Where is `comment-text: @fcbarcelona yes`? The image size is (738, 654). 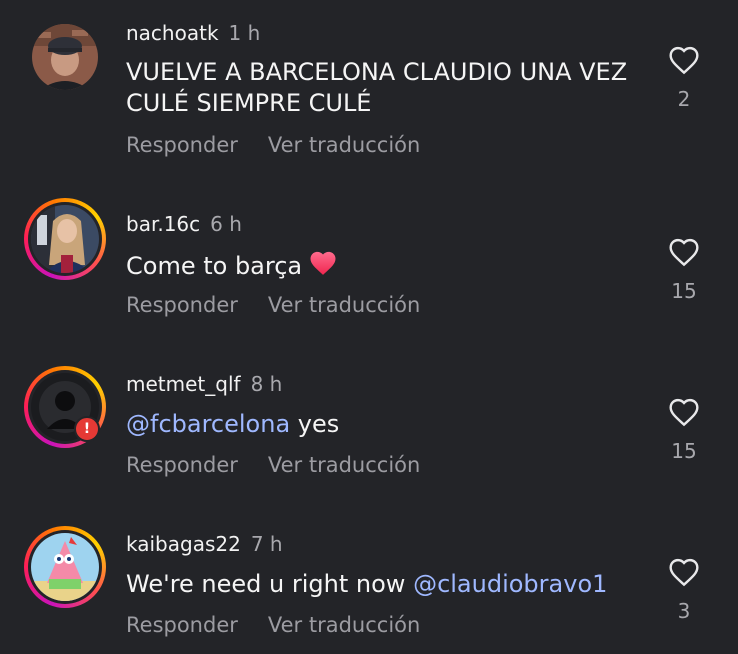 comment-text: @fcbarcelona yes is located at coordinates (386, 424).